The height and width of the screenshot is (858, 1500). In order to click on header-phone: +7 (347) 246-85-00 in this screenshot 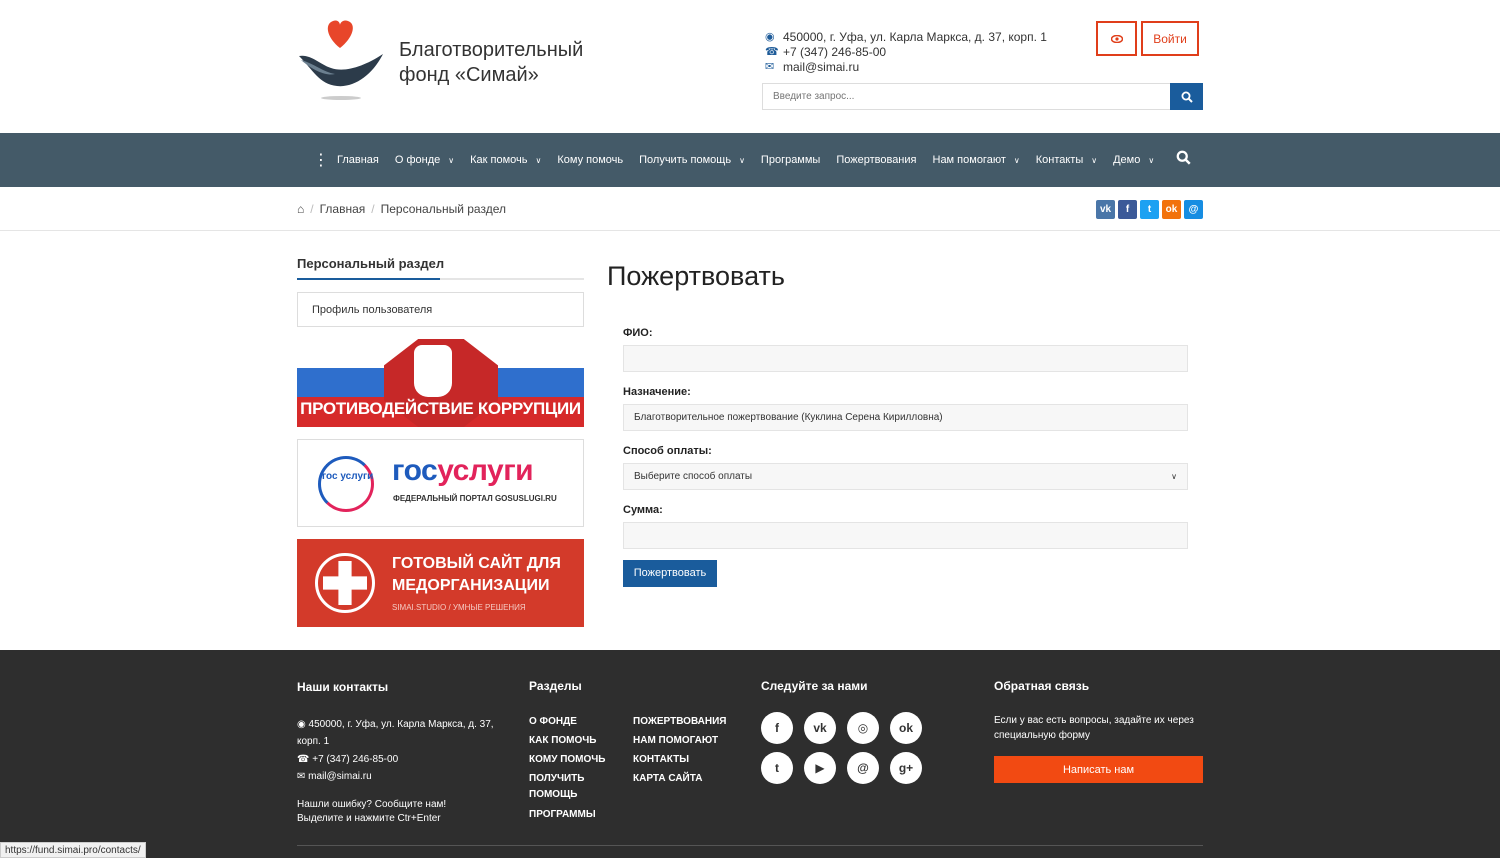, I will do `click(834, 52)`.